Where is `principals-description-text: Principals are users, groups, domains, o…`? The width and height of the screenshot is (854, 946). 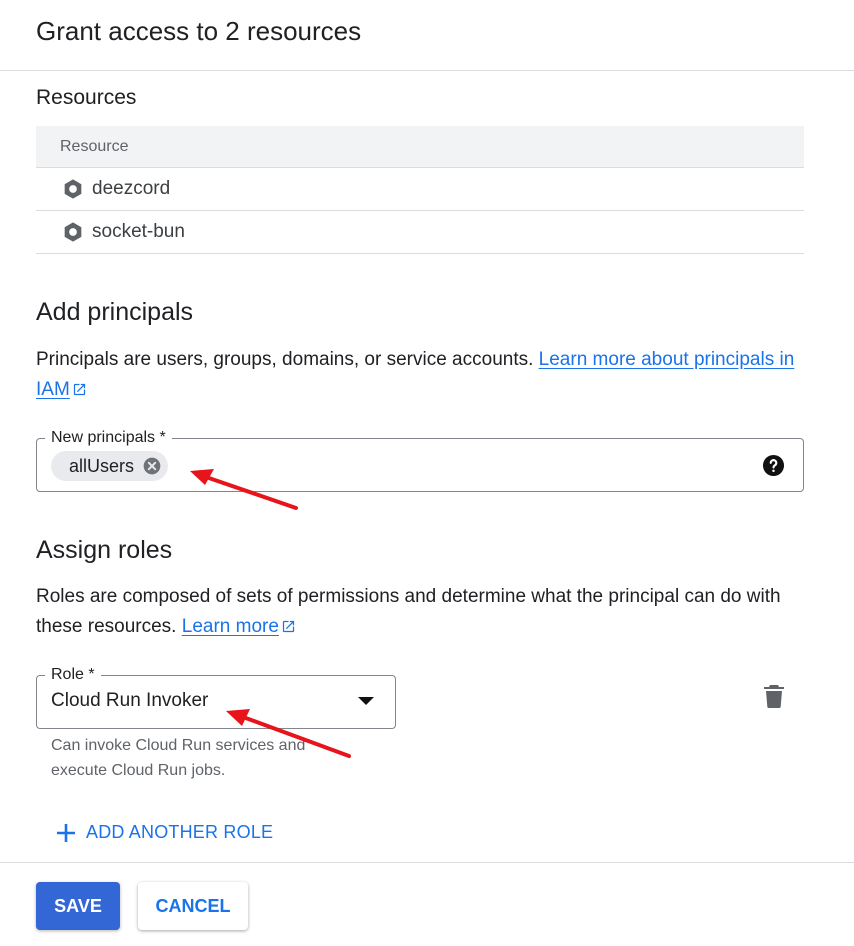
principals-description-text: Principals are users, groups, domains, o… is located at coordinates (285, 359).